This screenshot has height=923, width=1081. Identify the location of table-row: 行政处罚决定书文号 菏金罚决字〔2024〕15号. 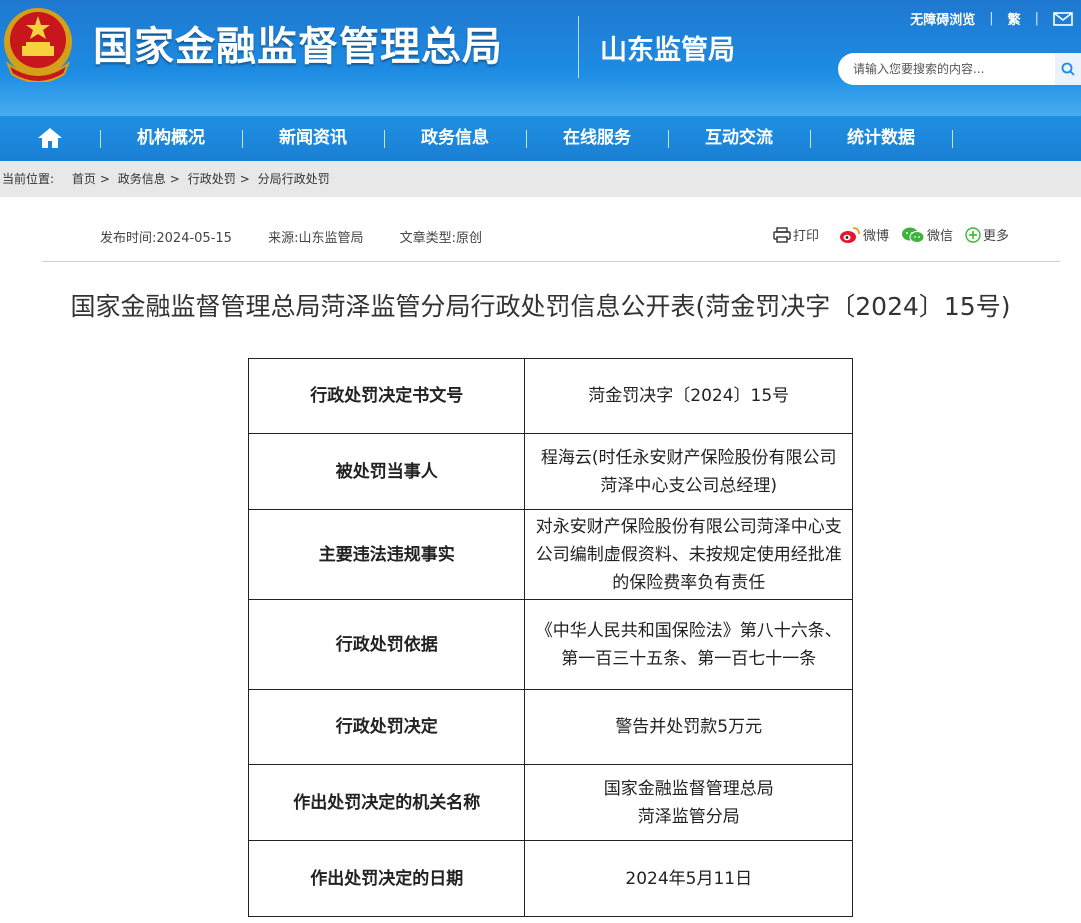
(550, 396).